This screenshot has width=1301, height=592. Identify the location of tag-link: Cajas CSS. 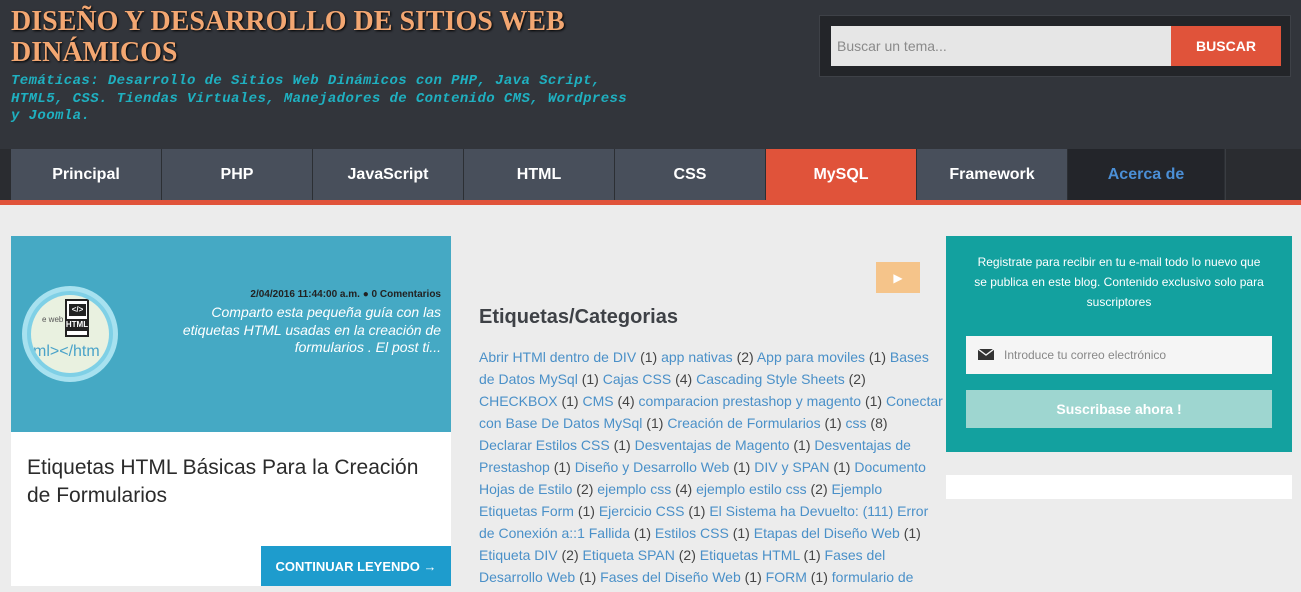
(637, 379).